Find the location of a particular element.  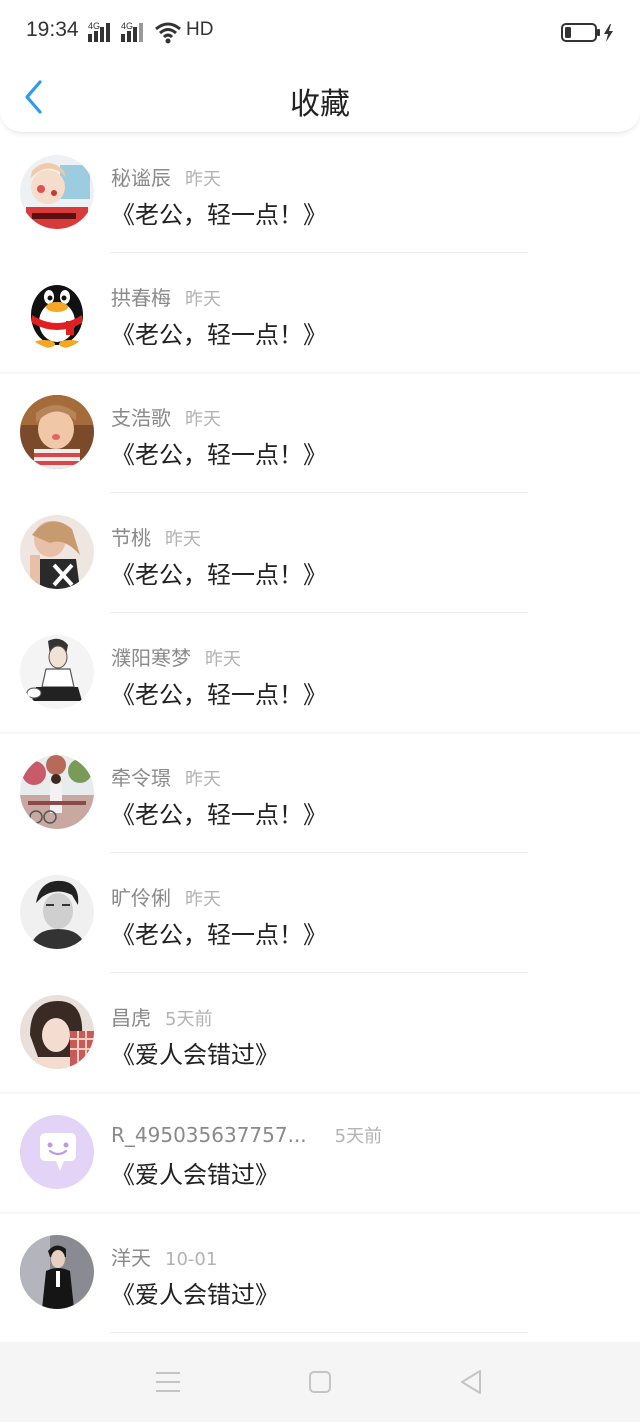

favorite-author: 秘谧辰 昨天 is located at coordinates (166, 178).